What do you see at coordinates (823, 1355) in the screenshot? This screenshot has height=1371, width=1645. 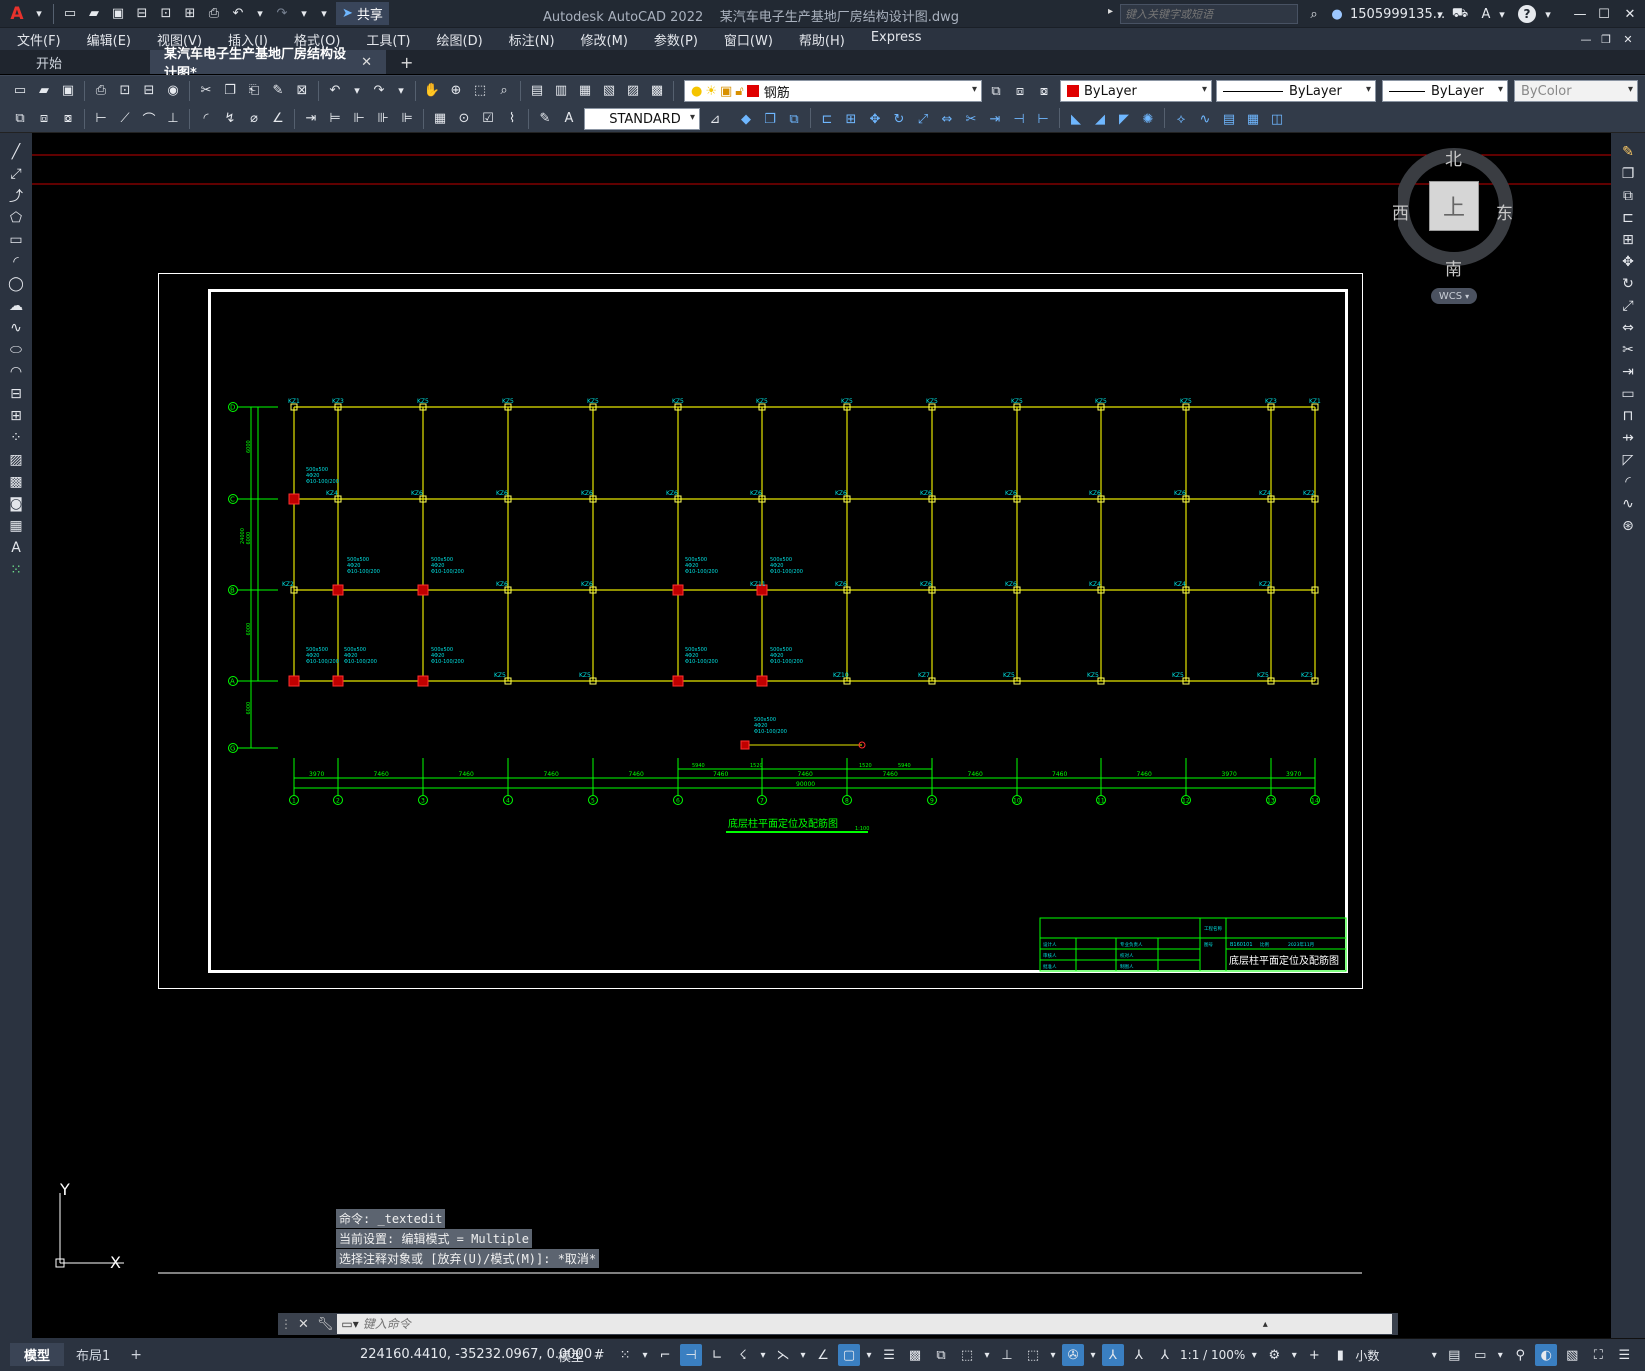 I see `object-snap-tracking-icon: ∠` at bounding box center [823, 1355].